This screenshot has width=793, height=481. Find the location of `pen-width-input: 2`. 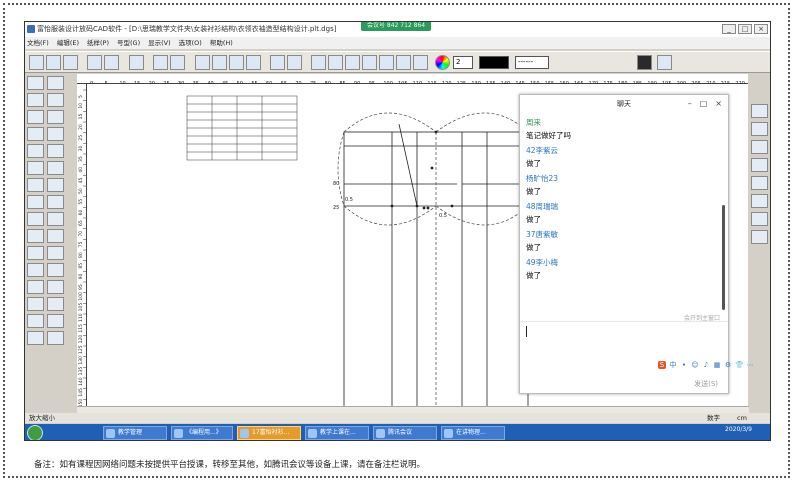

pen-width-input: 2 is located at coordinates (463, 62).